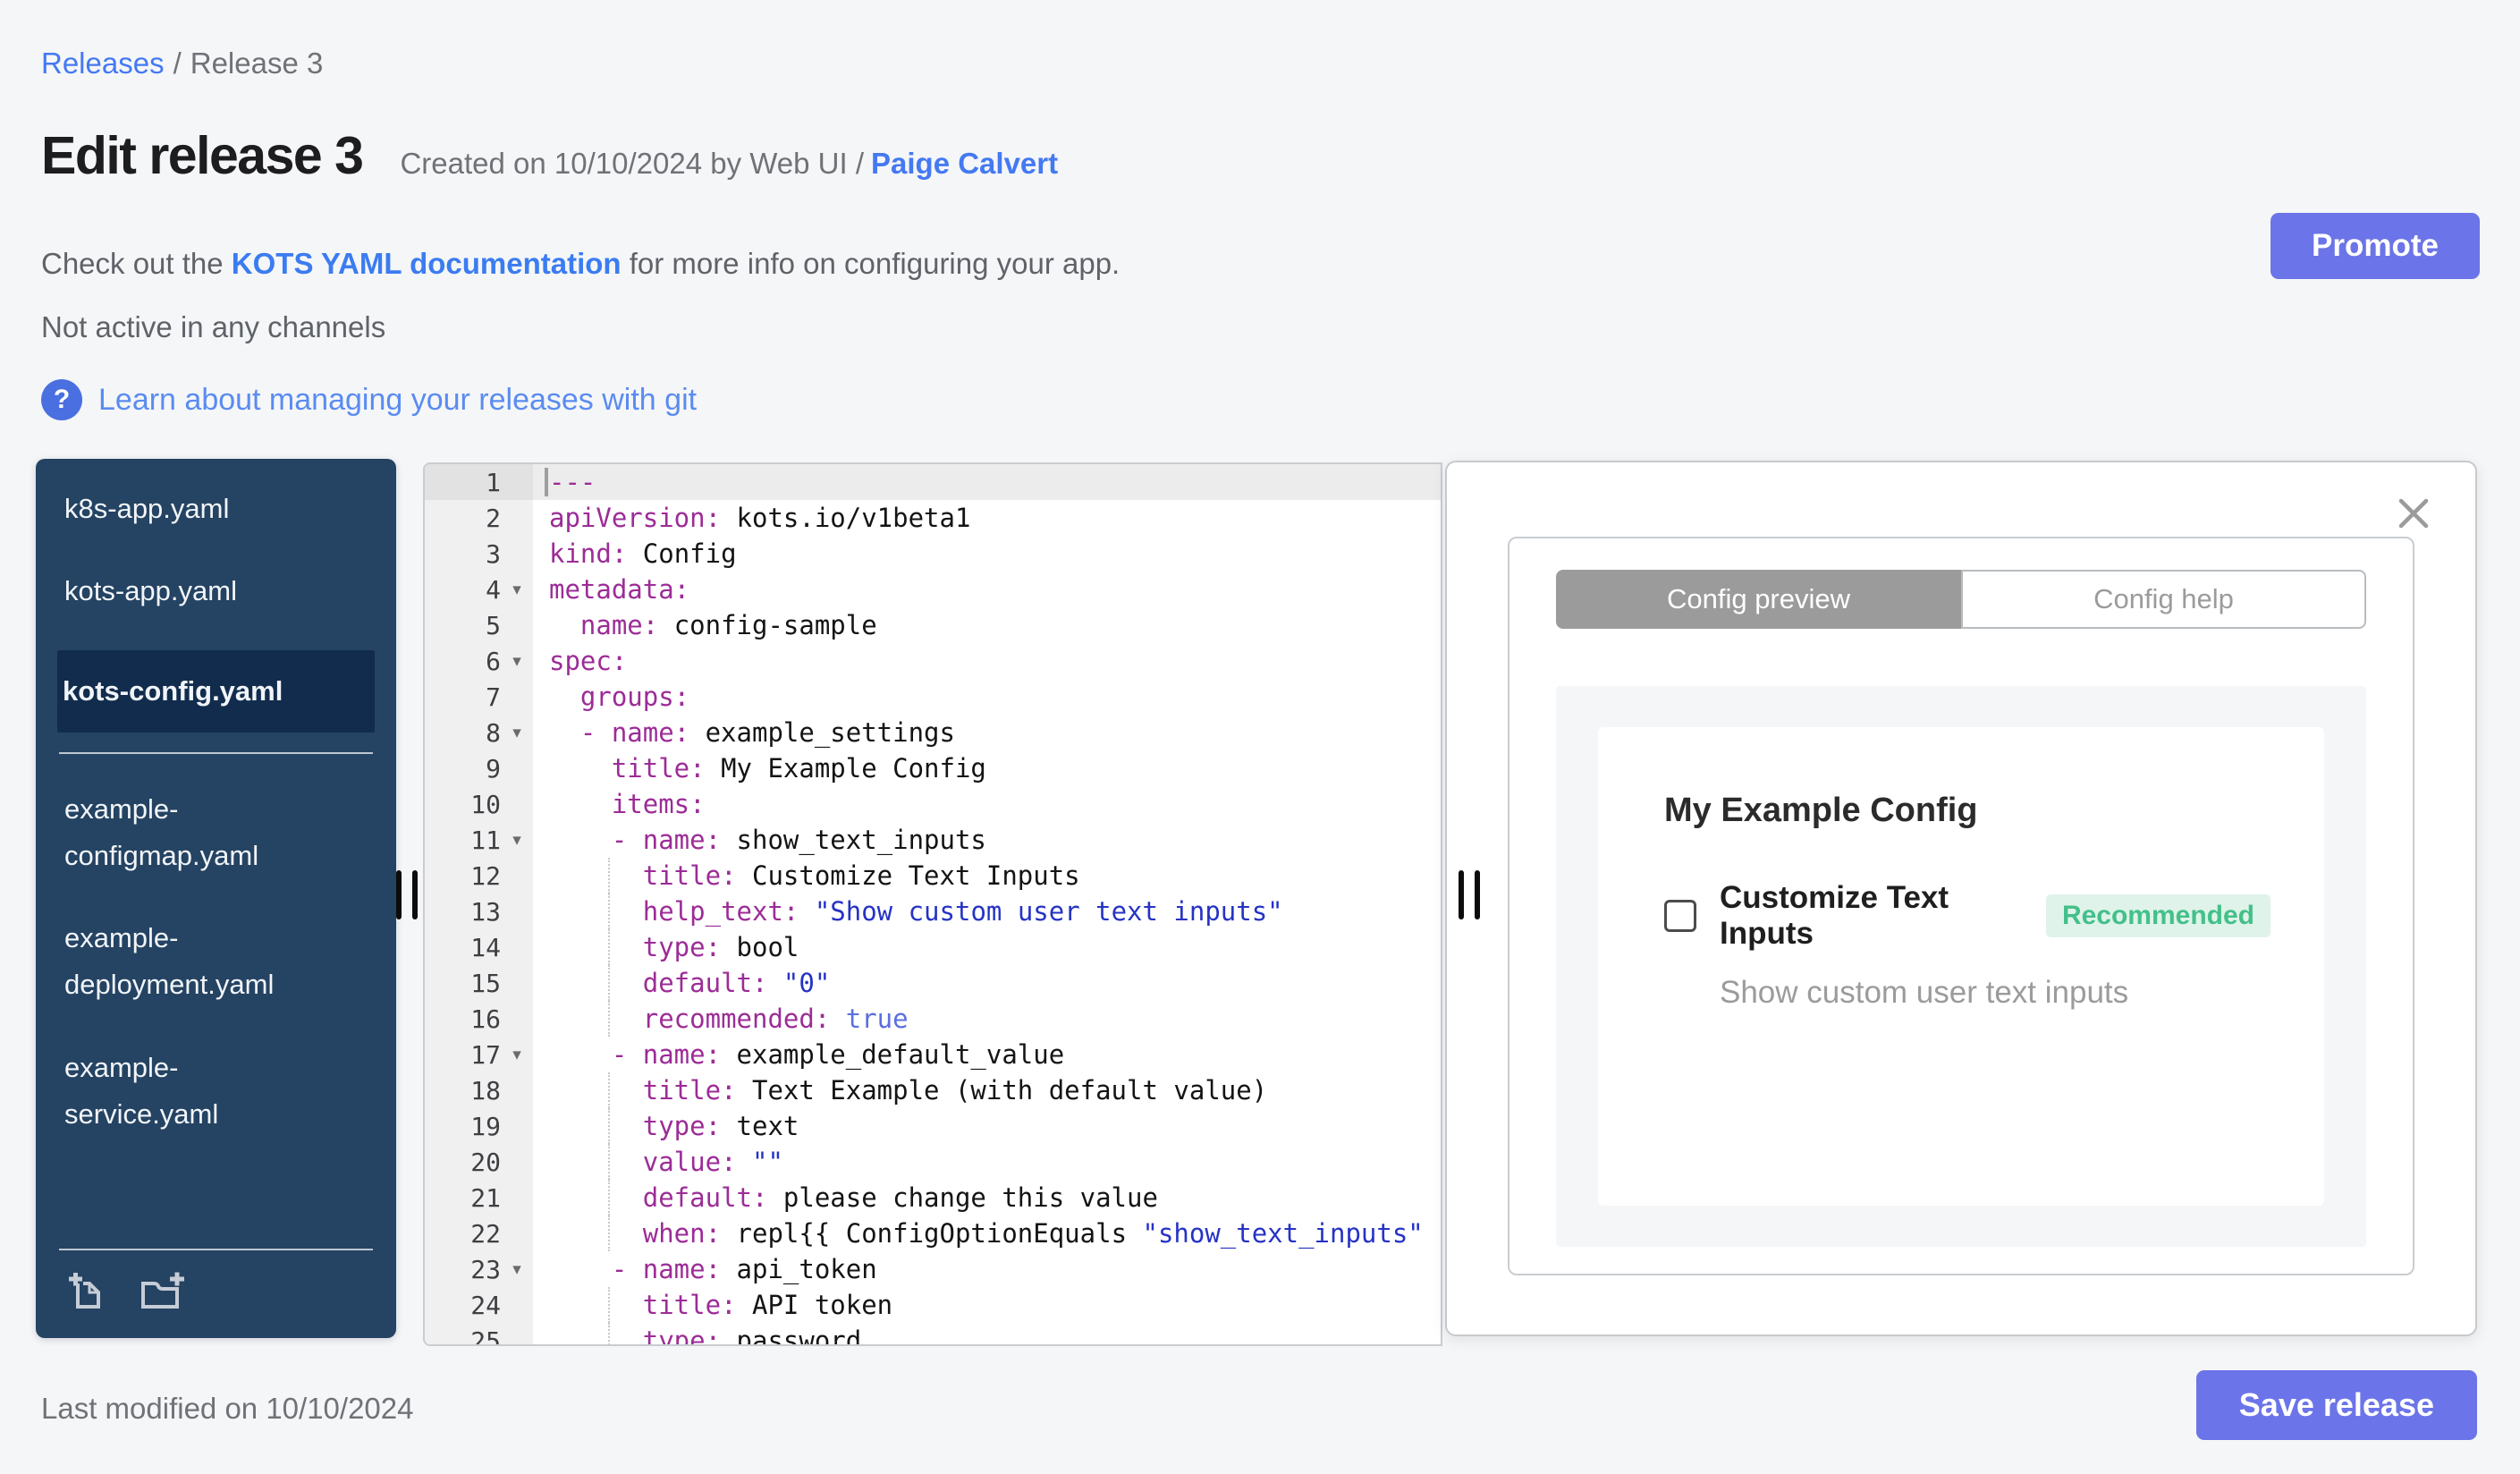  I want to click on gutter-line-20: 20, so click(479, 1162).